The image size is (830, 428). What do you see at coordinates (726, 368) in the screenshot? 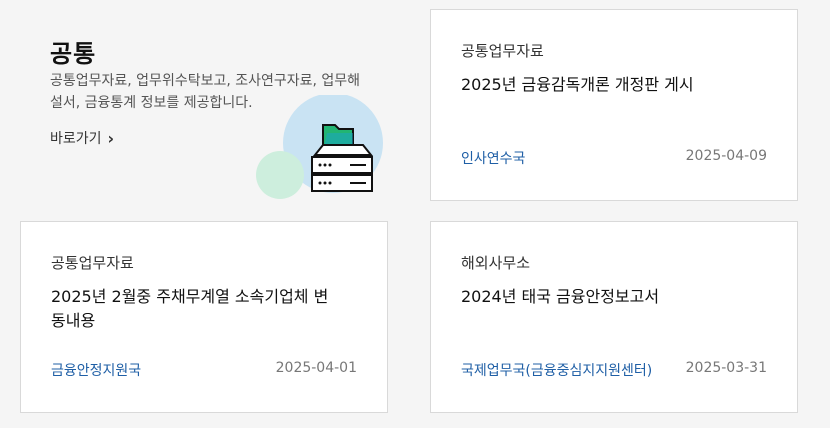
I see `card-date: 2025-03-31` at bounding box center [726, 368].